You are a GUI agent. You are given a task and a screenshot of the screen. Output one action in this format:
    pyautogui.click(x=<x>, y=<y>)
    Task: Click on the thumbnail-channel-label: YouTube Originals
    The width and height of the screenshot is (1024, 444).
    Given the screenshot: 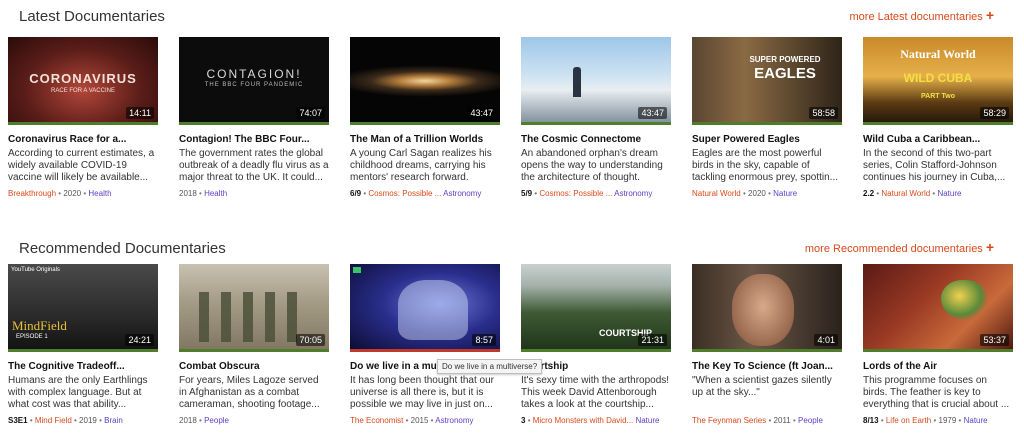 What is the action you would take?
    pyautogui.click(x=35, y=270)
    